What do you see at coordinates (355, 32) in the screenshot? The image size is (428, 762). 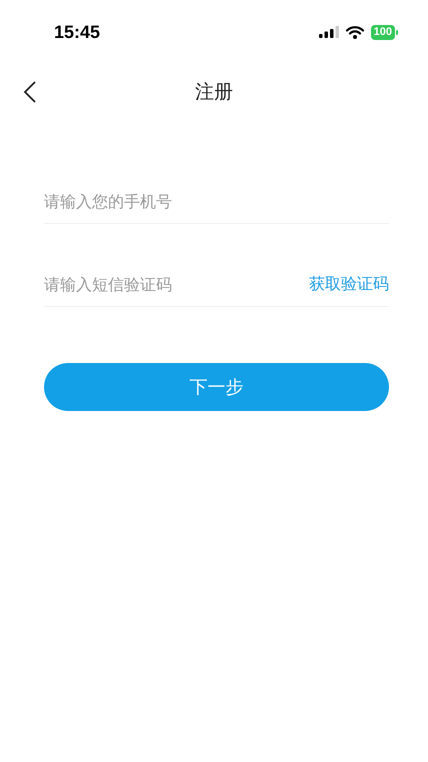 I see `wifi-icon` at bounding box center [355, 32].